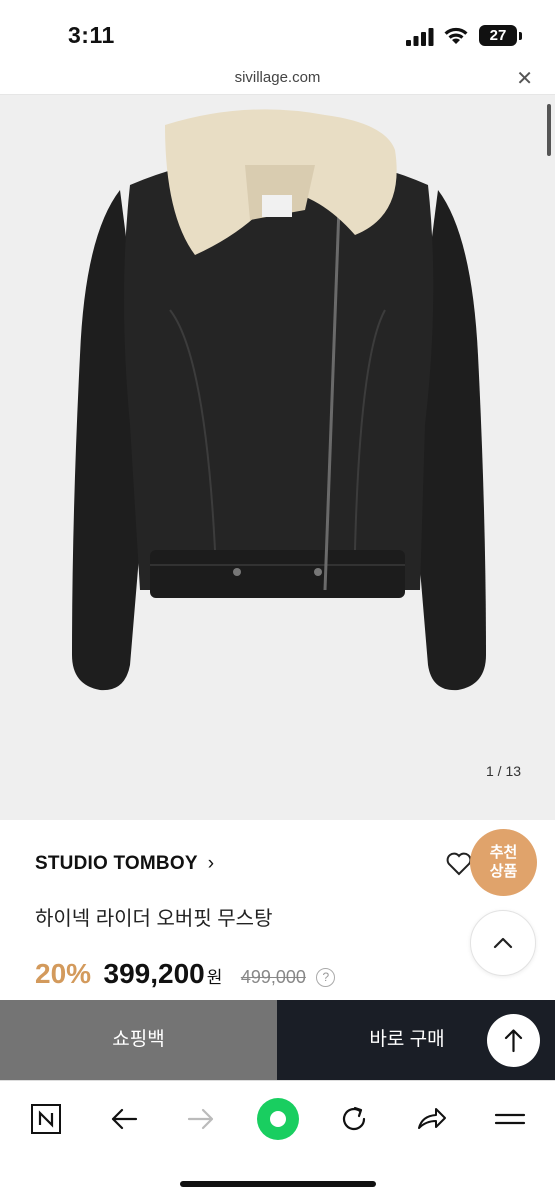 This screenshot has width=555, height=1201. Describe the element at coordinates (278, 1184) in the screenshot. I see `home-indicator` at that location.